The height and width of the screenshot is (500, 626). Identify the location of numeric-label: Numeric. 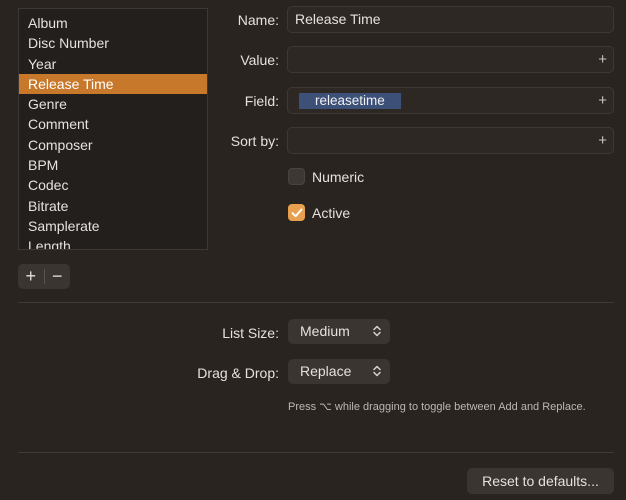
(338, 176).